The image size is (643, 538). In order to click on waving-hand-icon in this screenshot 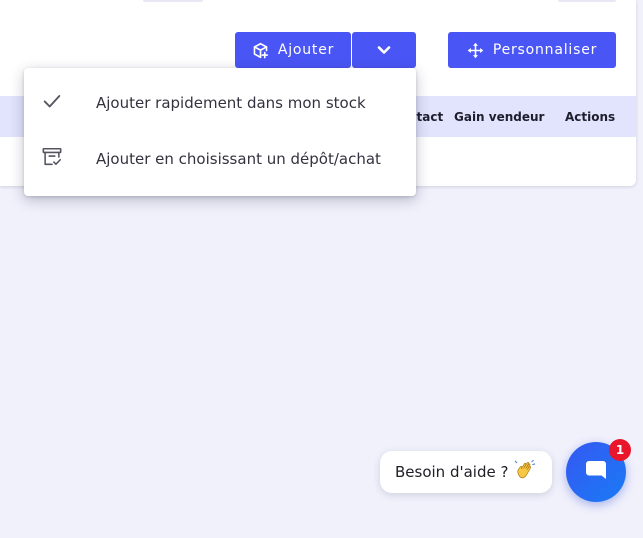, I will do `click(525, 472)`.